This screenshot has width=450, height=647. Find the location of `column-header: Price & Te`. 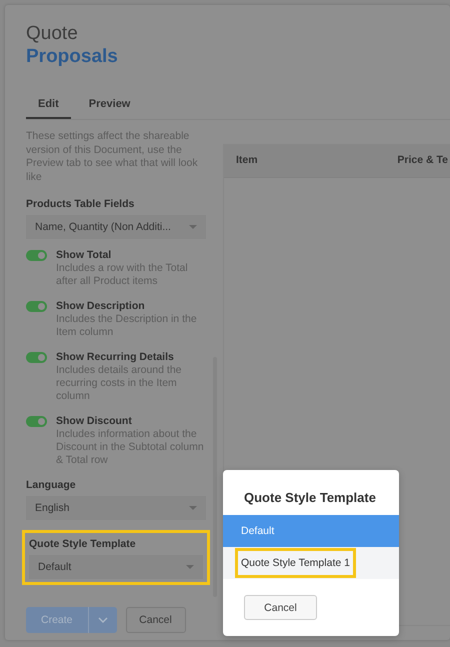

column-header: Price & Te is located at coordinates (423, 161).